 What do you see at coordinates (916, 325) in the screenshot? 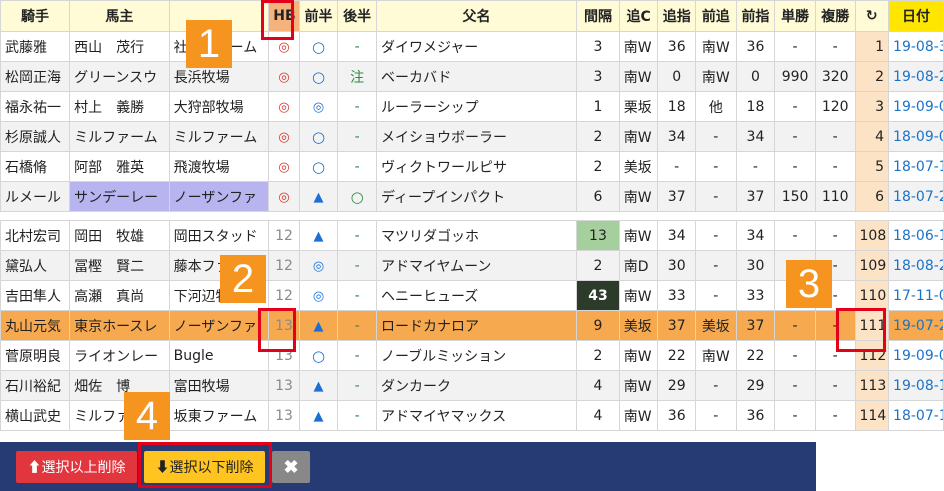
I see `date-cell: 19-07-21` at bounding box center [916, 325].